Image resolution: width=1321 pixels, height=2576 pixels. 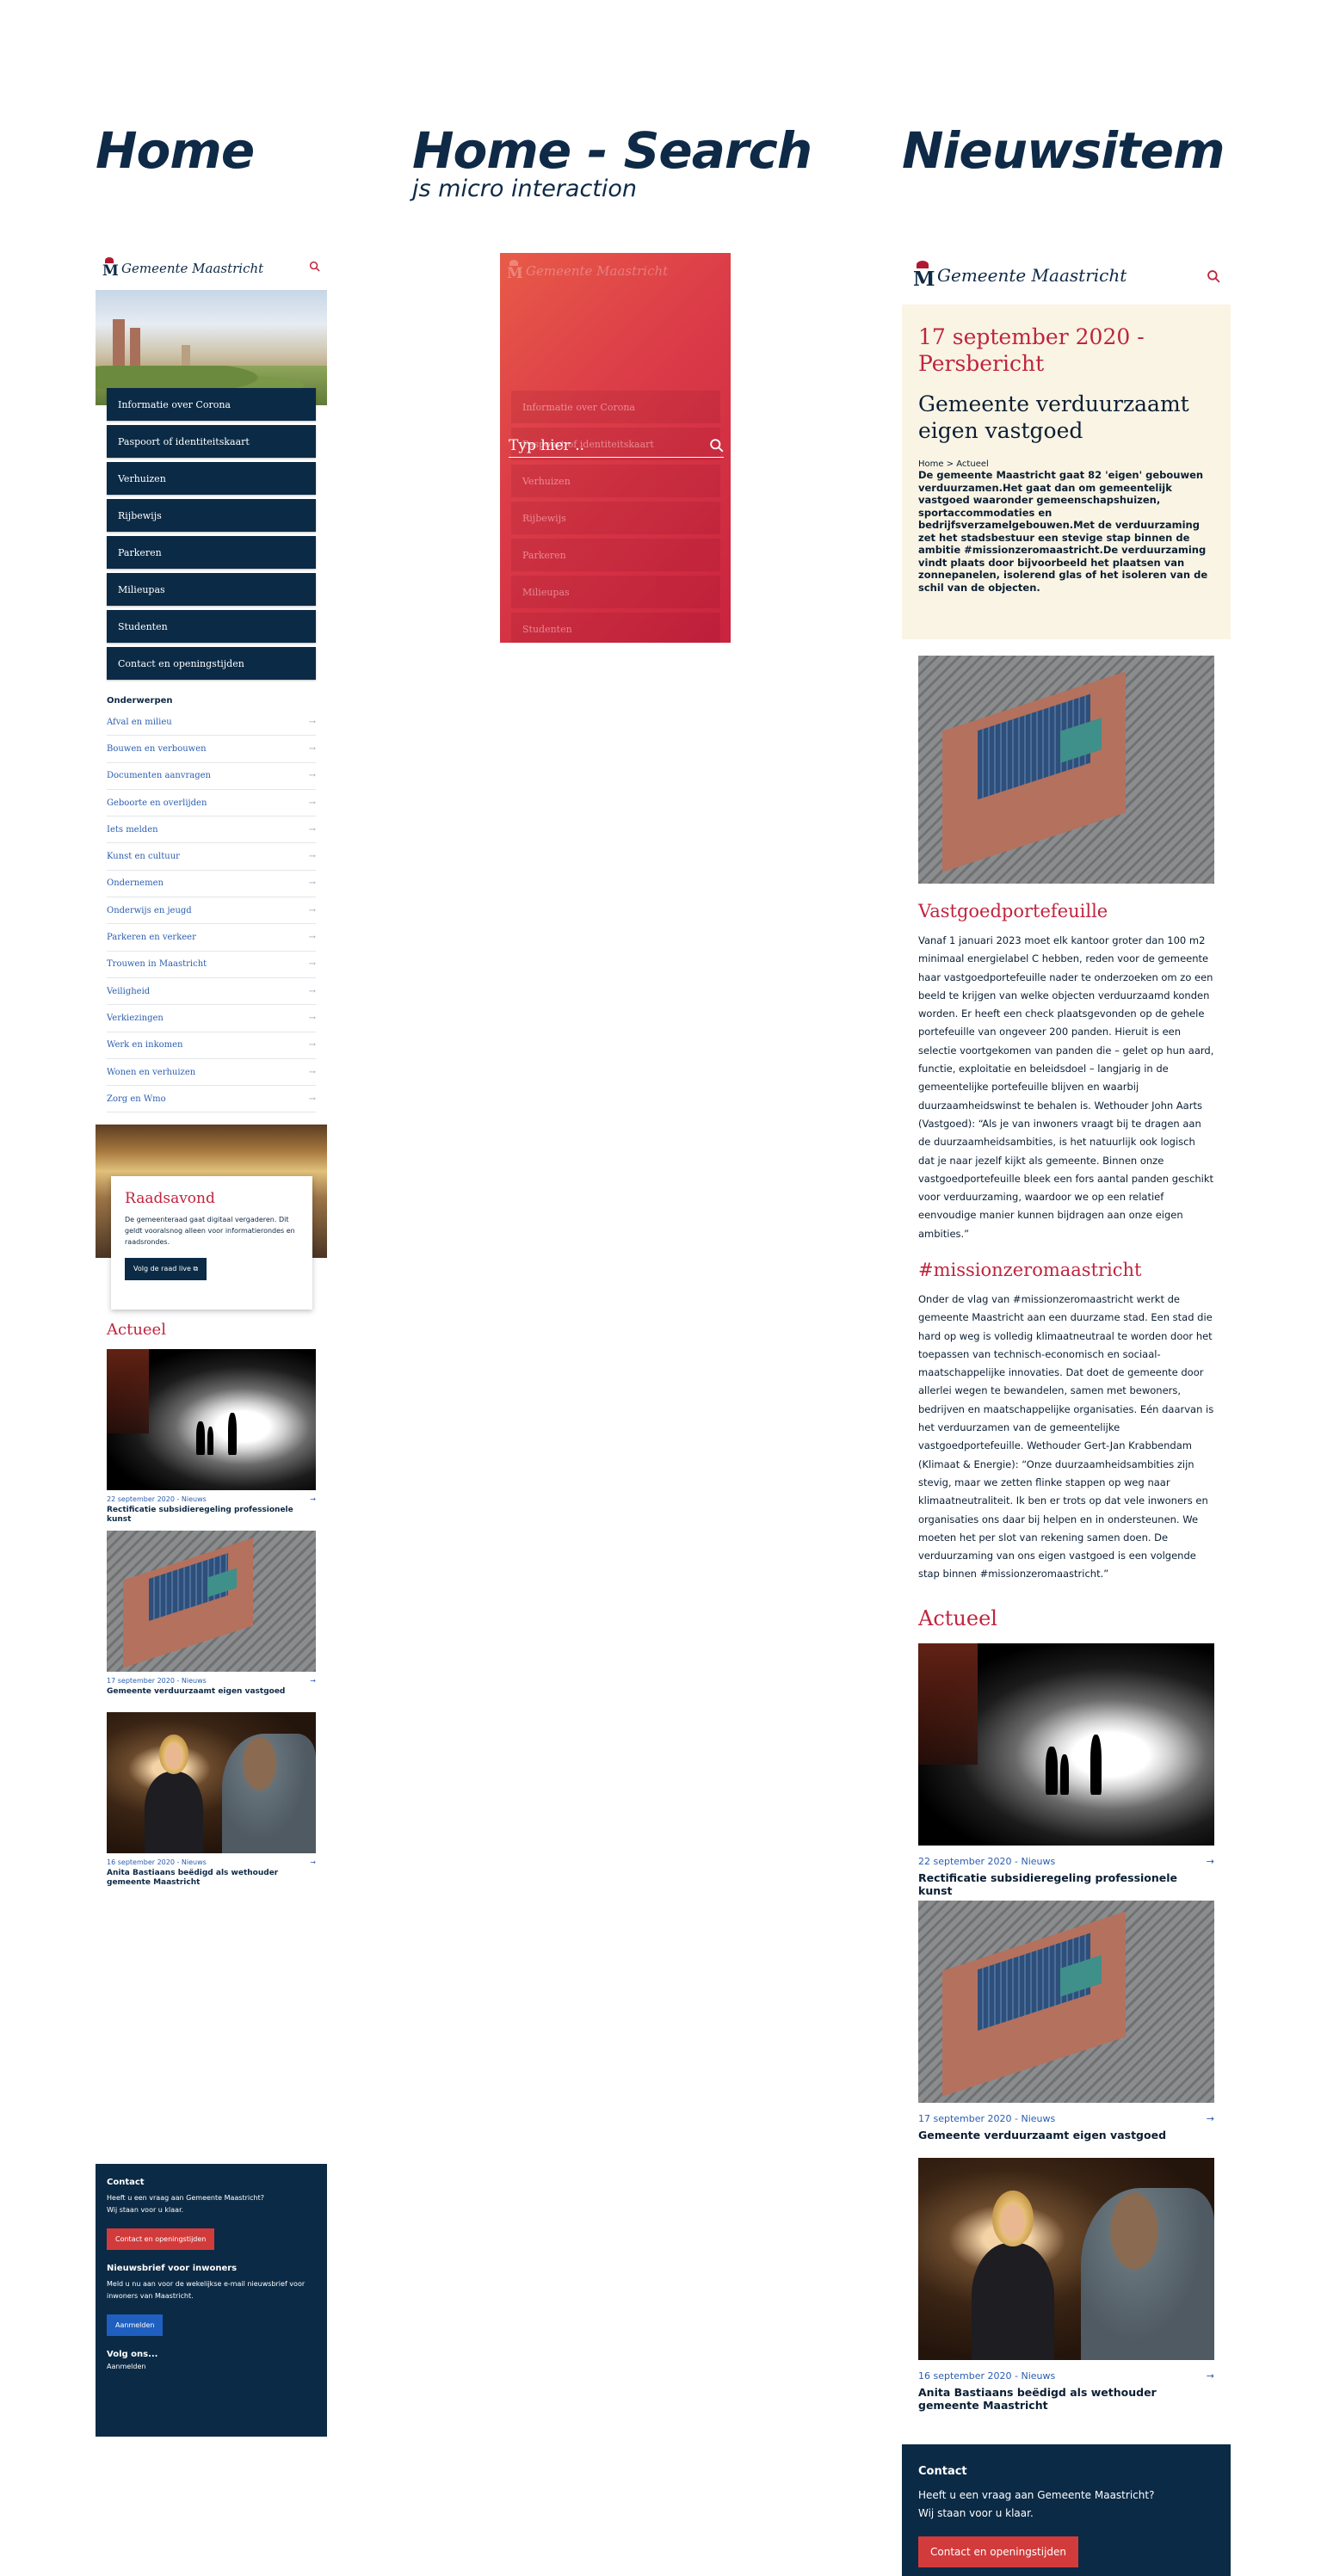 I want to click on brand-name: Gemeente Maastricht, so click(x=1032, y=275).